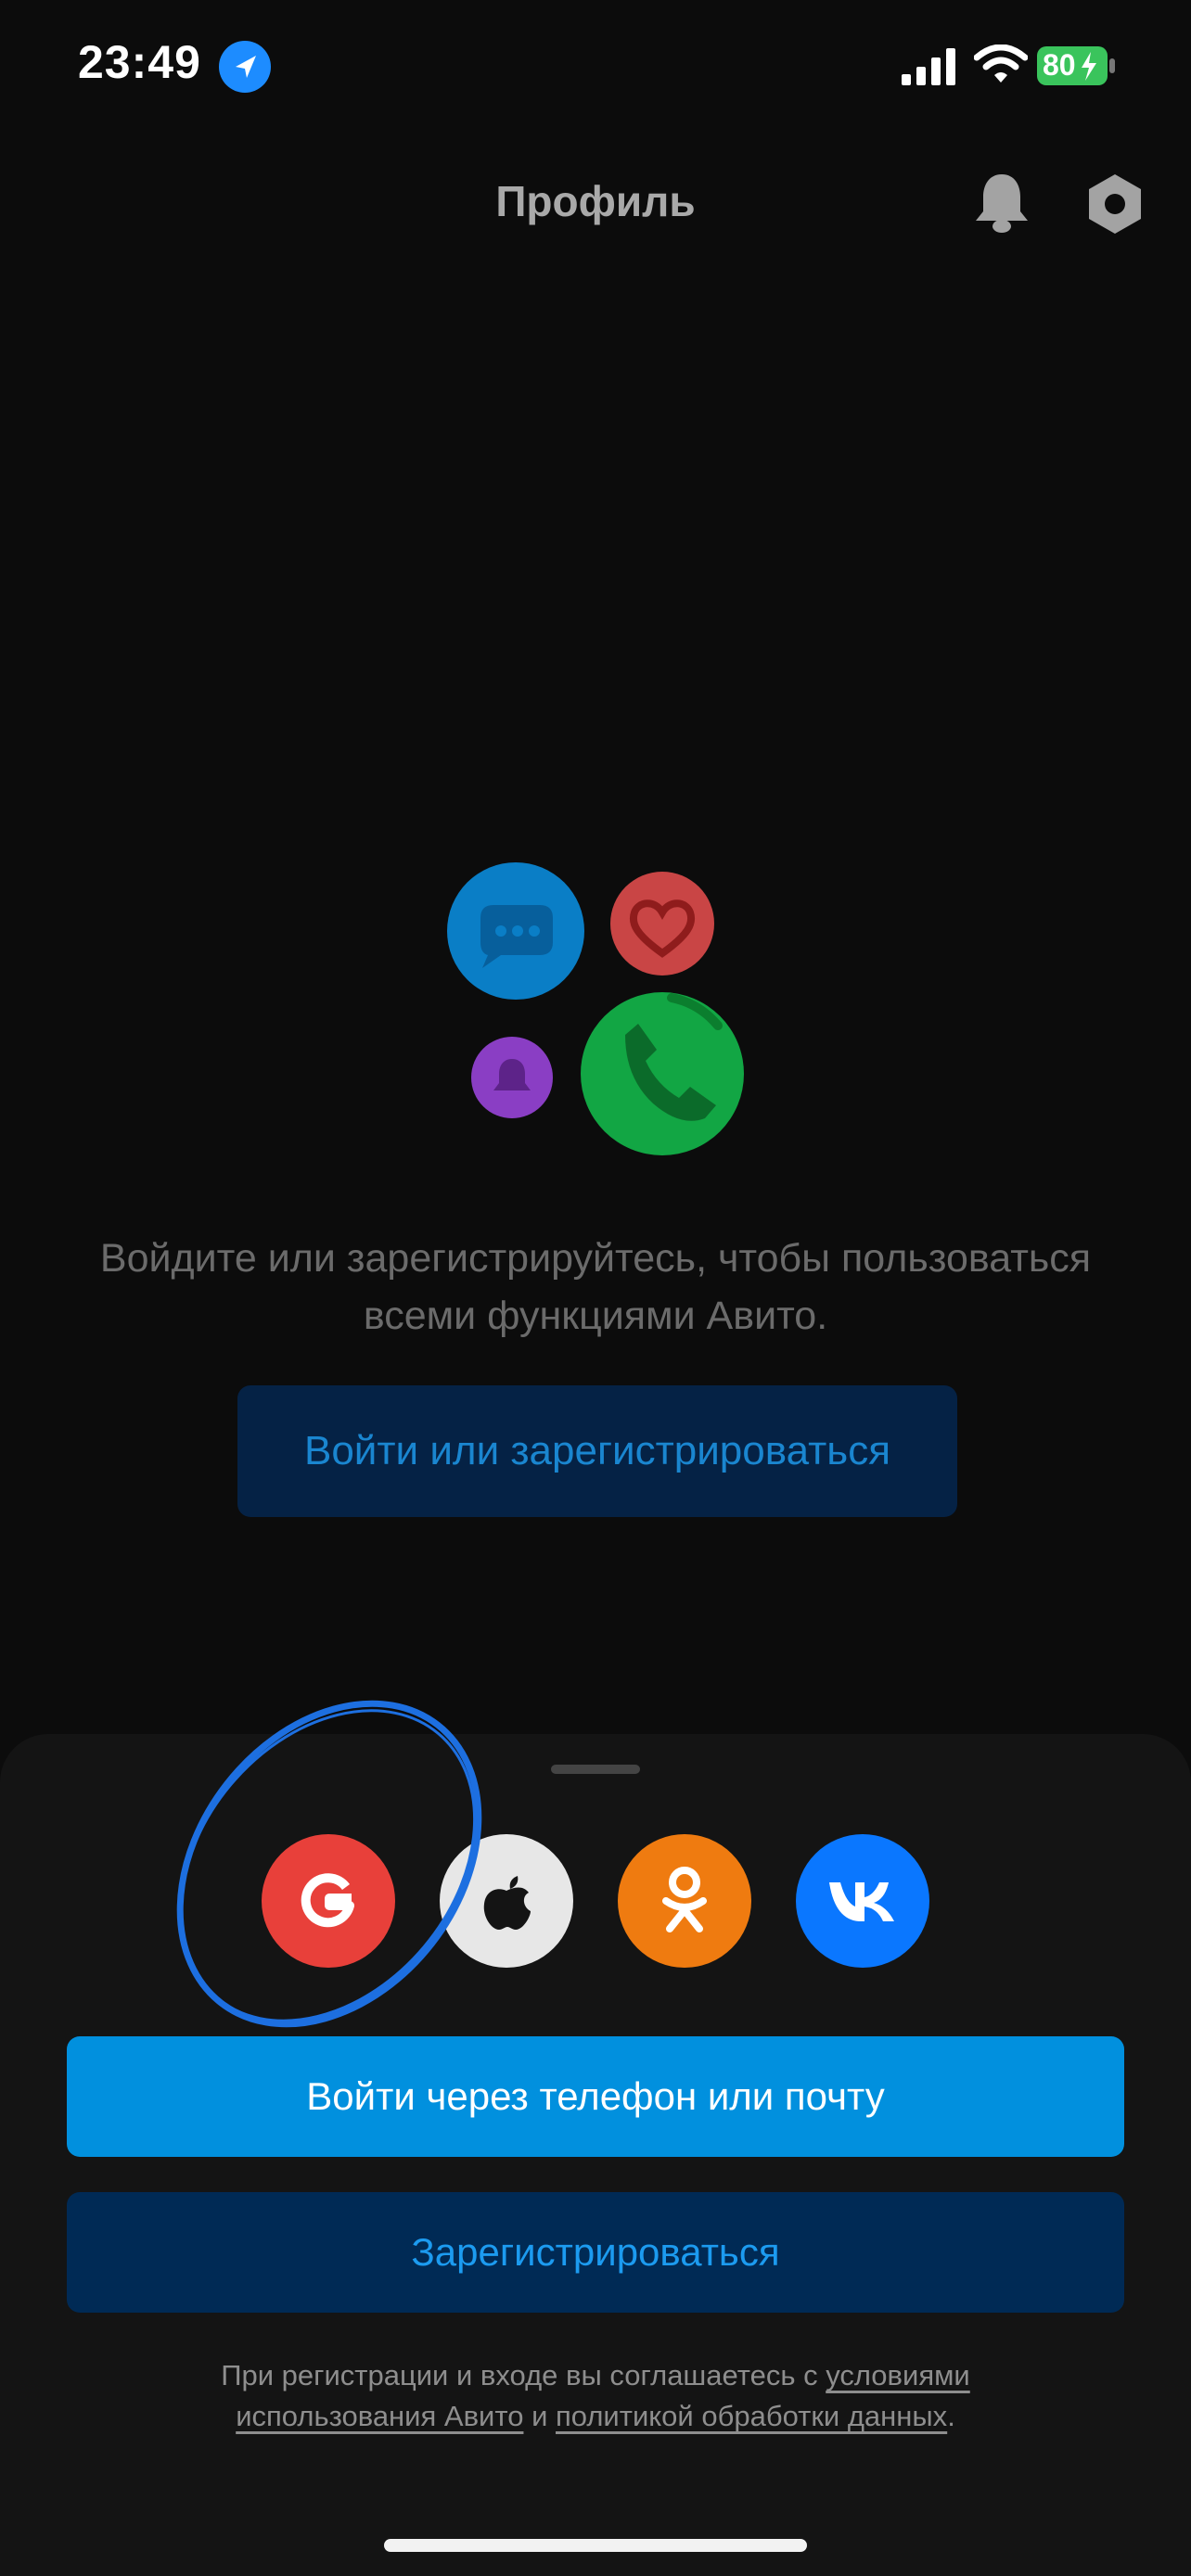  I want to click on register-button: Зарегистрироваться, so click(595, 2252).